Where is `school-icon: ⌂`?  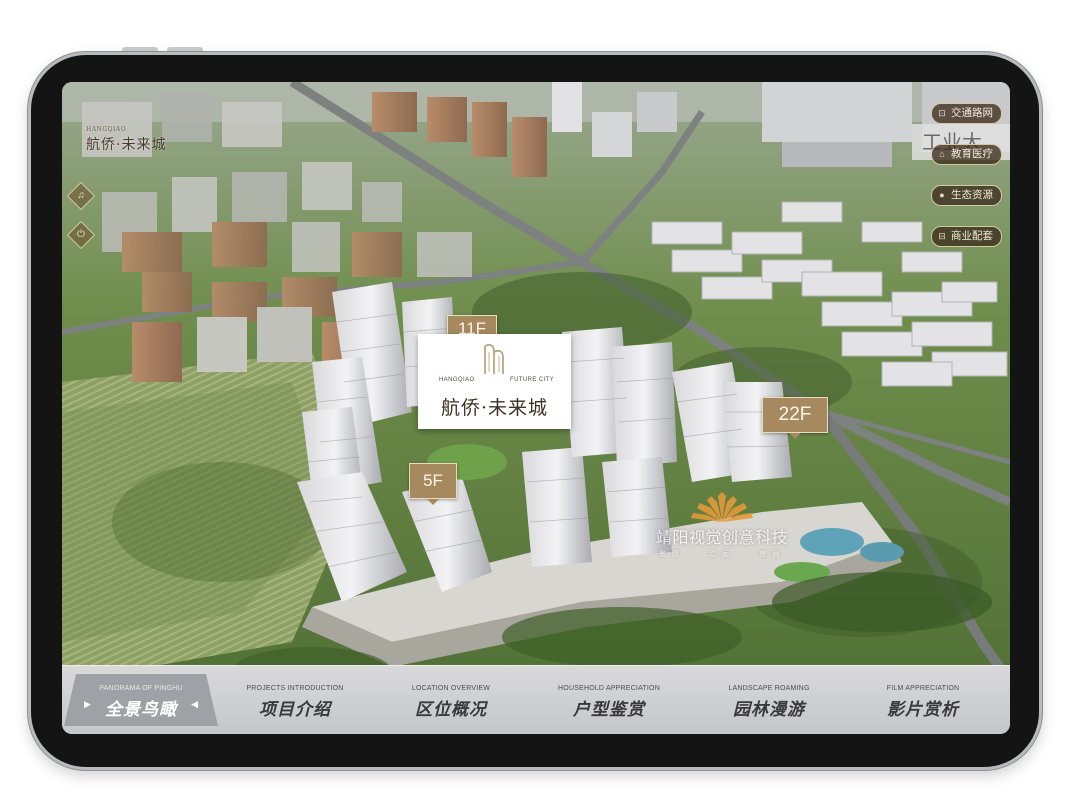 school-icon: ⌂ is located at coordinates (942, 154).